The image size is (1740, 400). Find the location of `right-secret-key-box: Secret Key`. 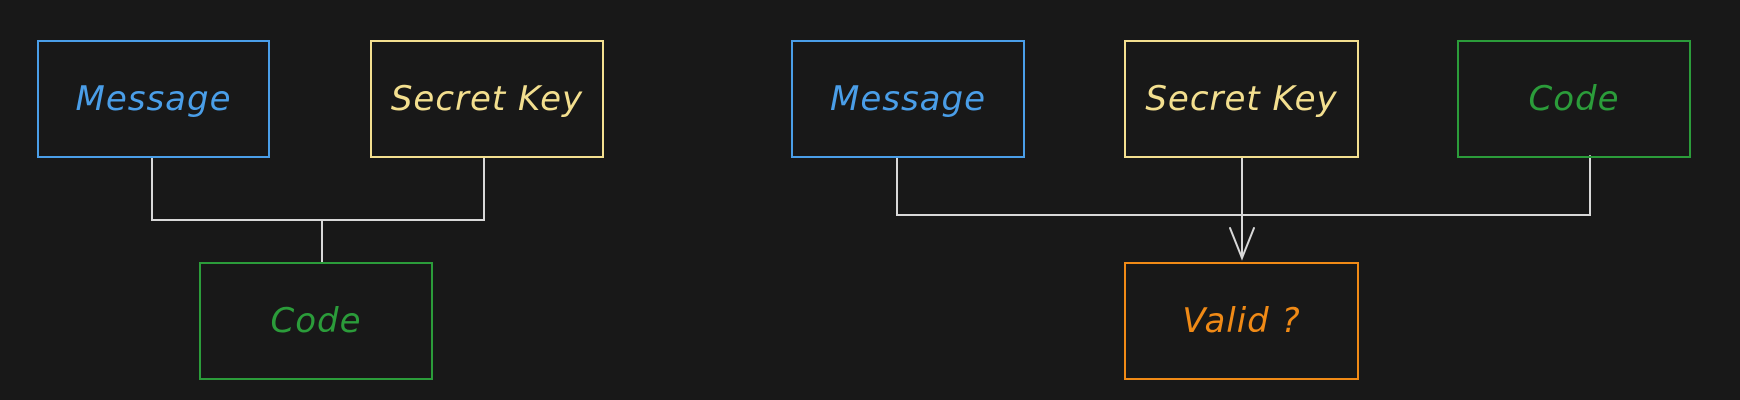

right-secret-key-box: Secret Key is located at coordinates (1241, 99).